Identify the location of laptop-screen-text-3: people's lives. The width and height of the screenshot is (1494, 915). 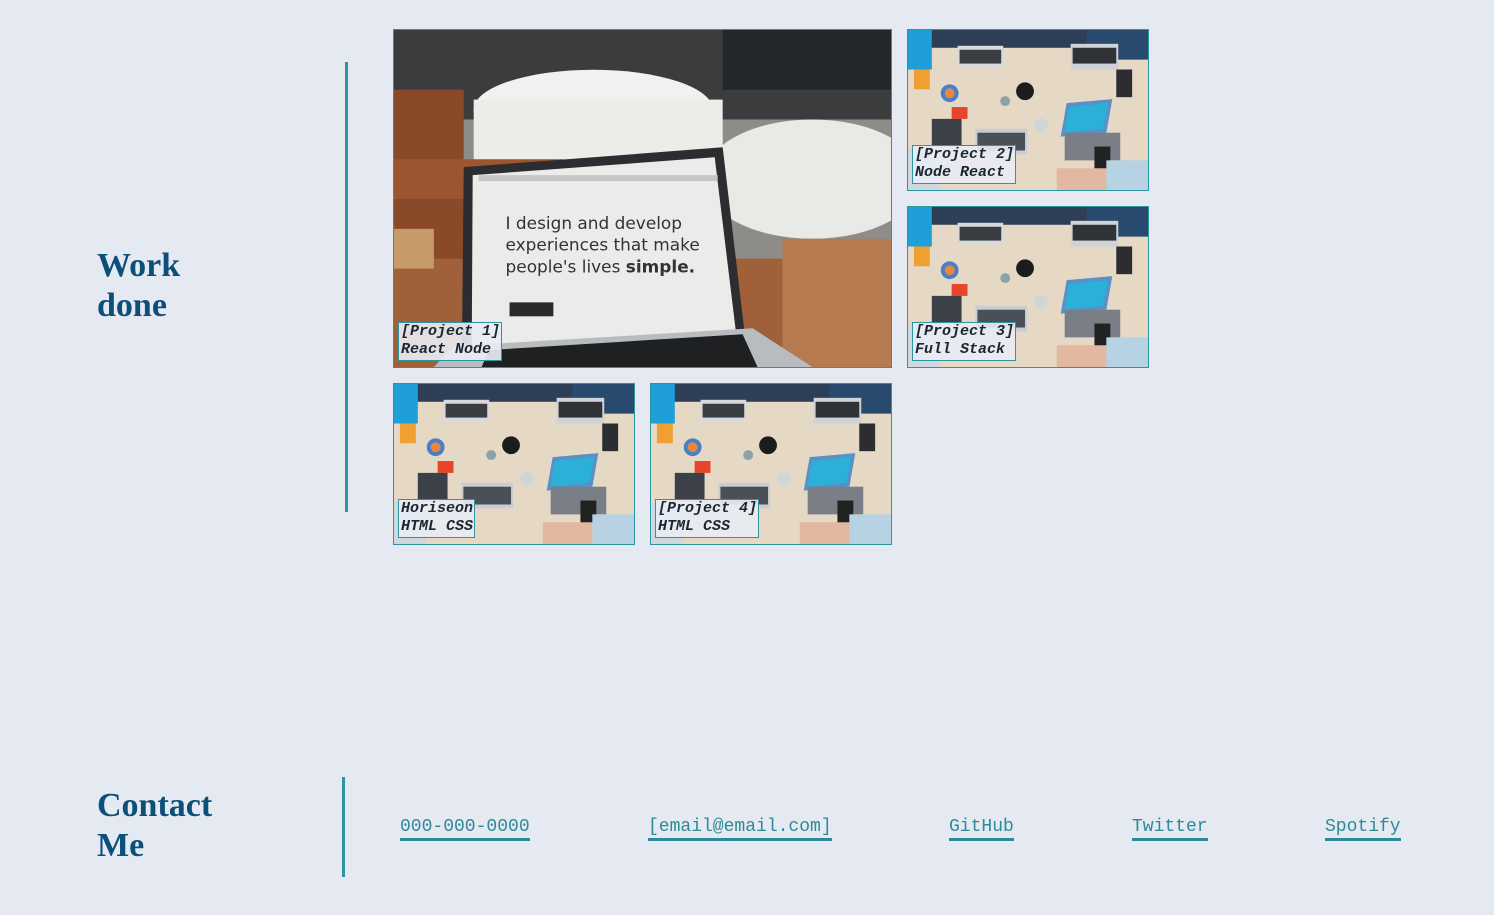
(566, 267).